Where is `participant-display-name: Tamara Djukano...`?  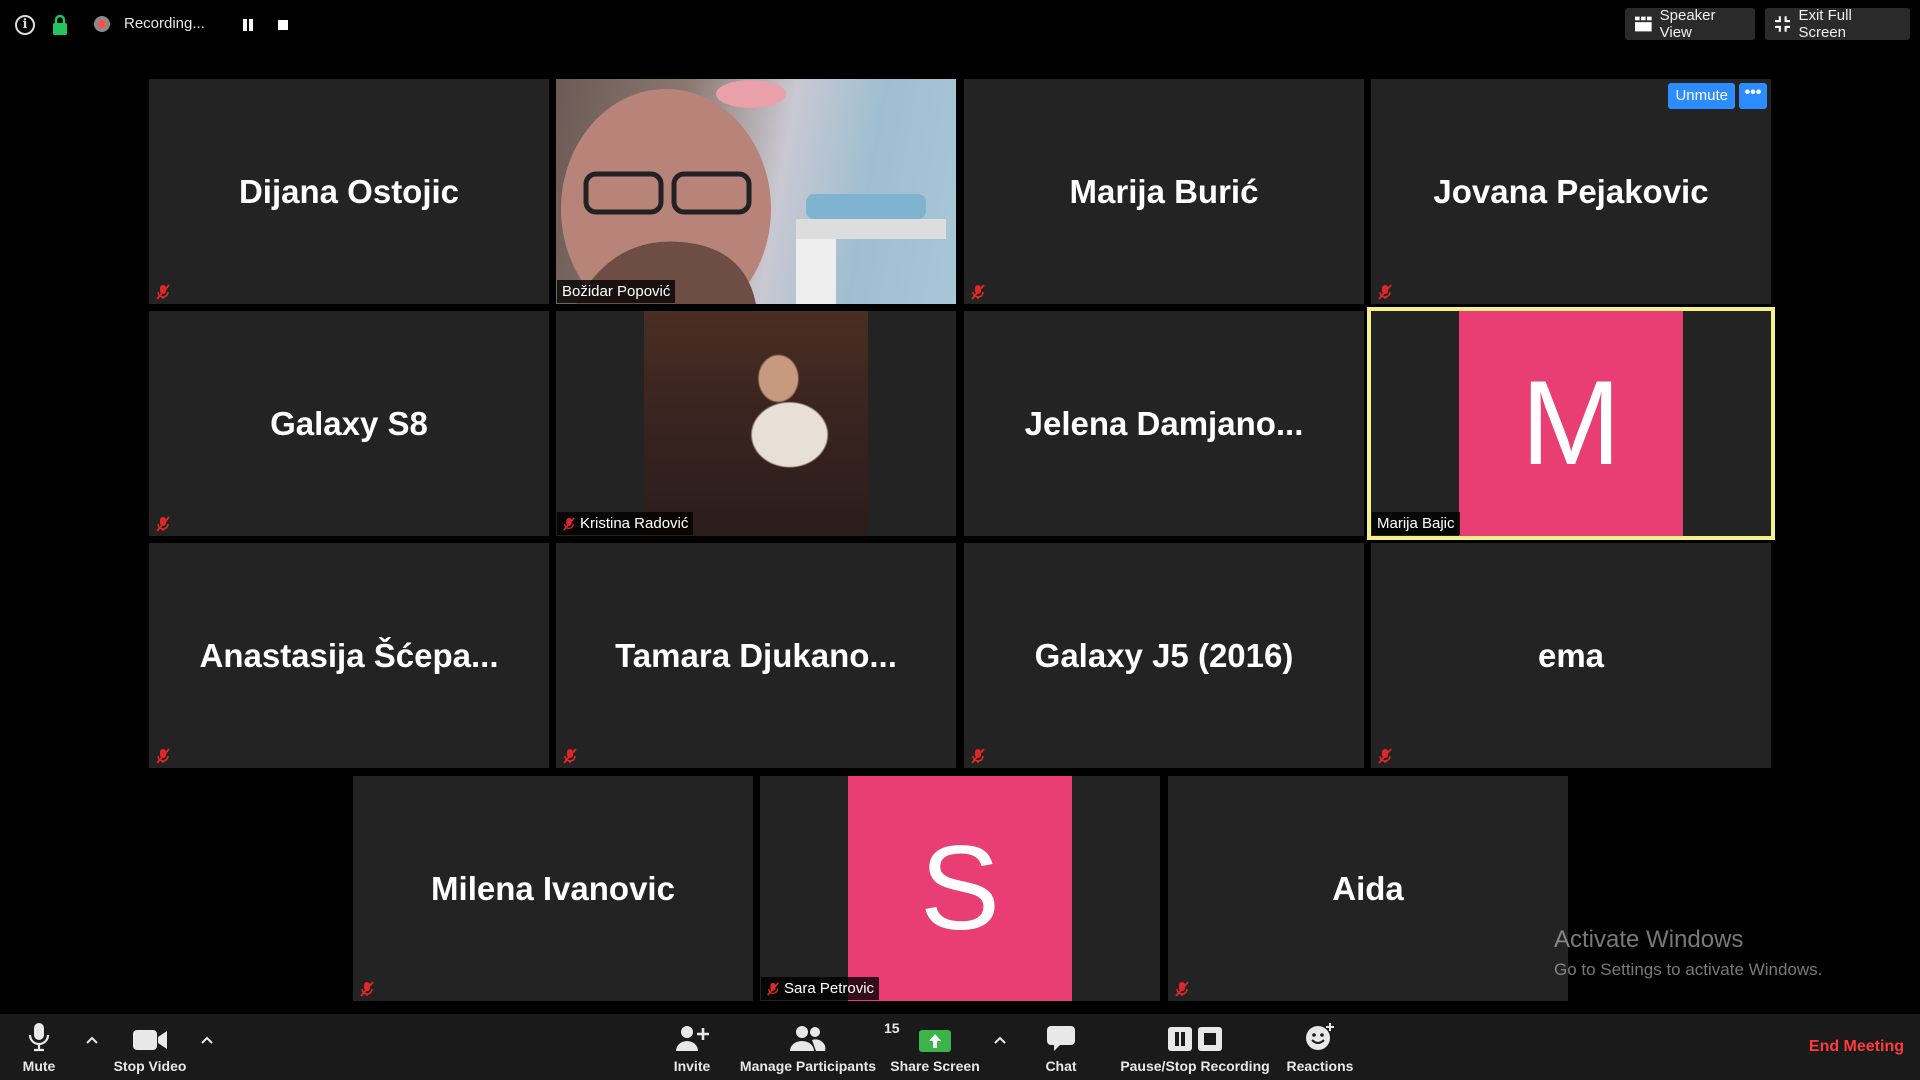
participant-display-name: Tamara Djukano... is located at coordinates (756, 655).